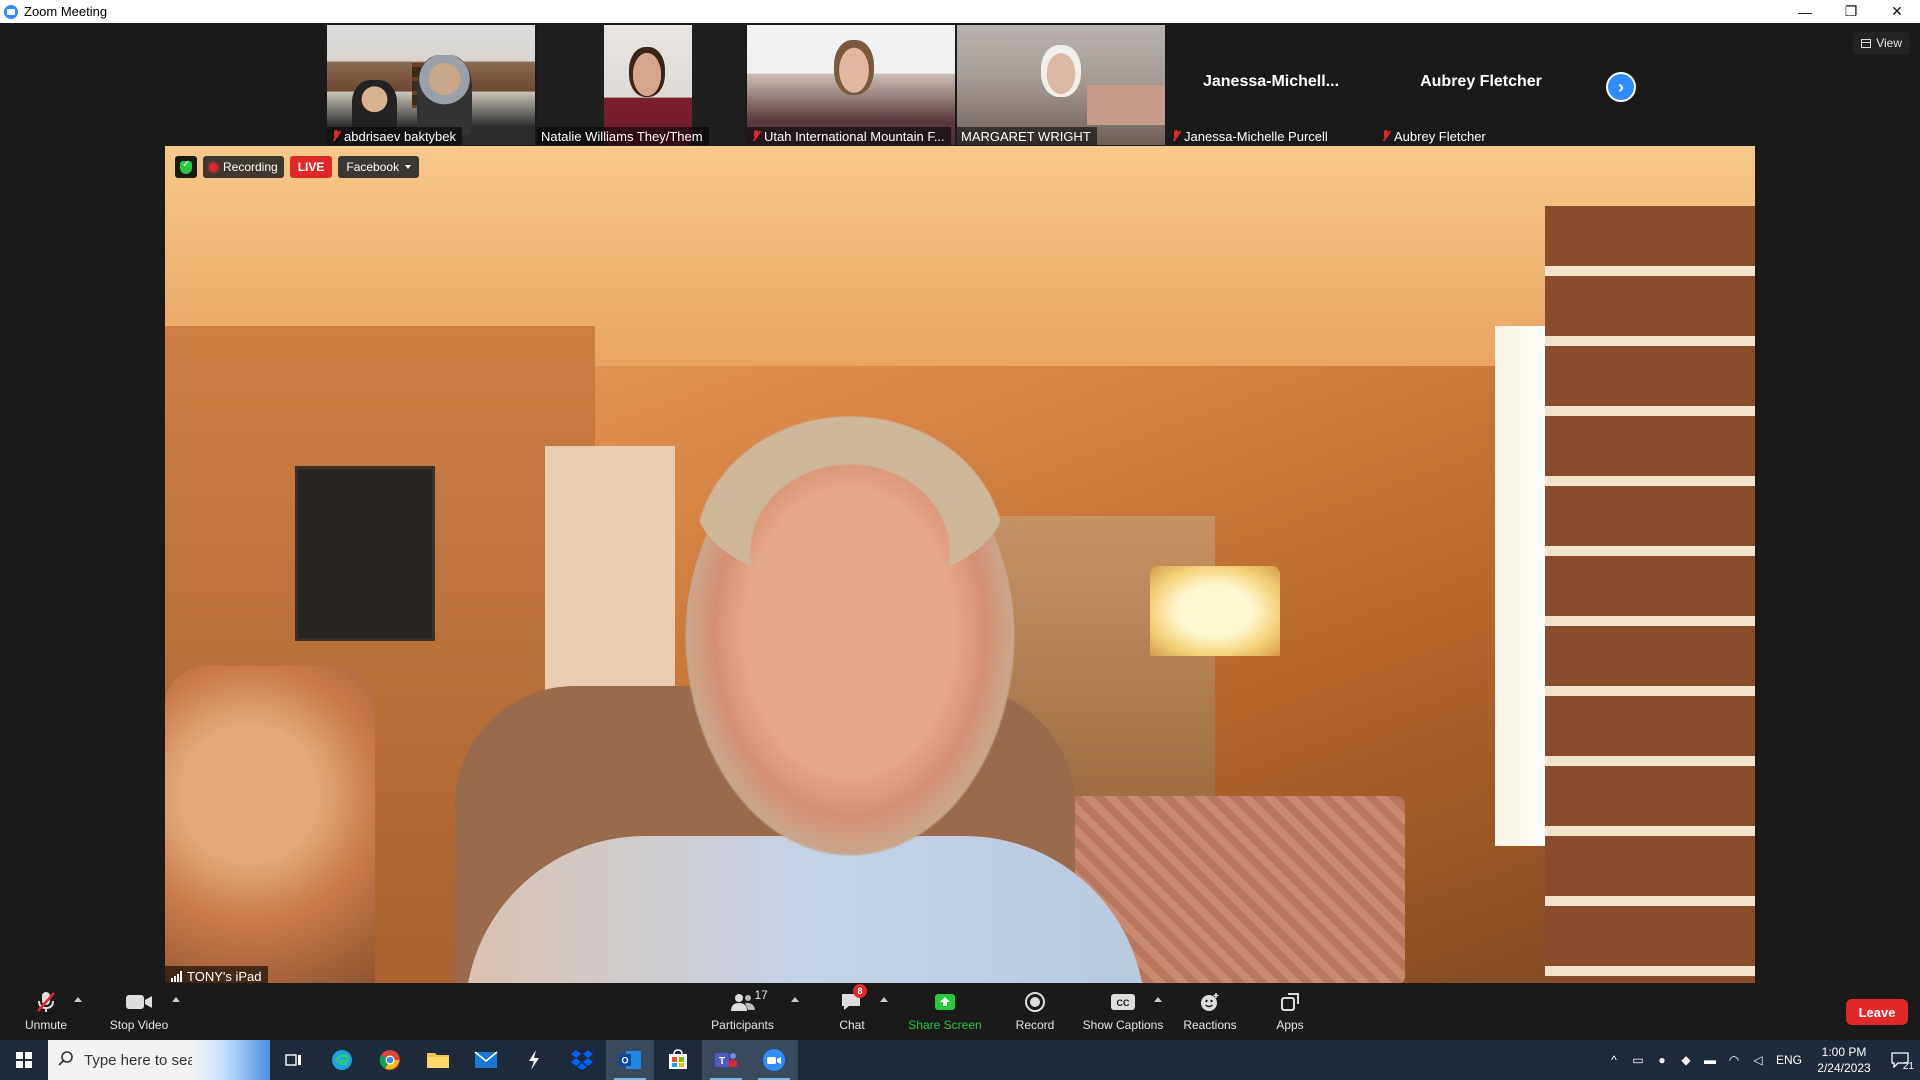  I want to click on chrome-icon, so click(390, 1060).